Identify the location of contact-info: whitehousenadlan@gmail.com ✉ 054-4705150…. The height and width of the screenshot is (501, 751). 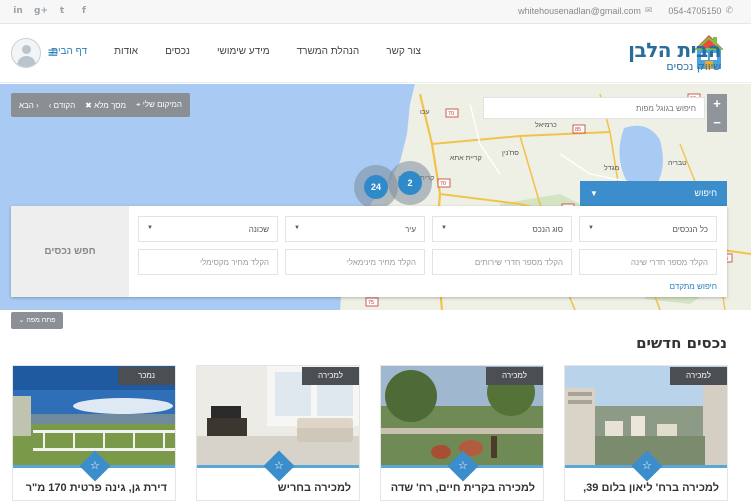
(625, 11).